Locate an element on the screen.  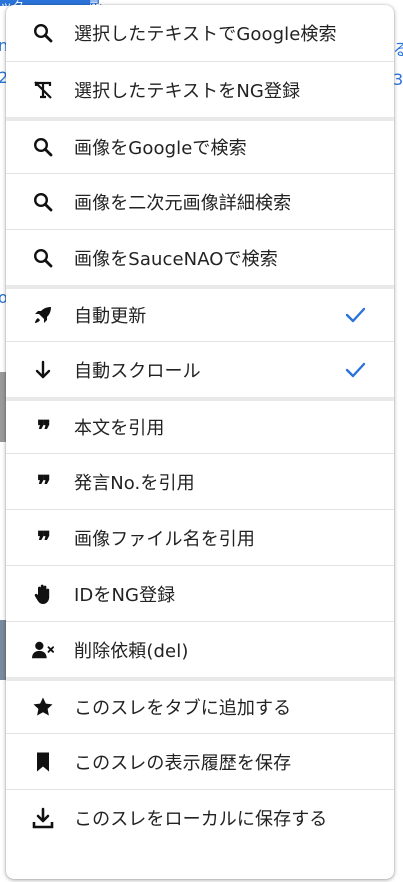
menu-item-quote-post-number: ❞ 発言No.を引用 is located at coordinates (200, 481).